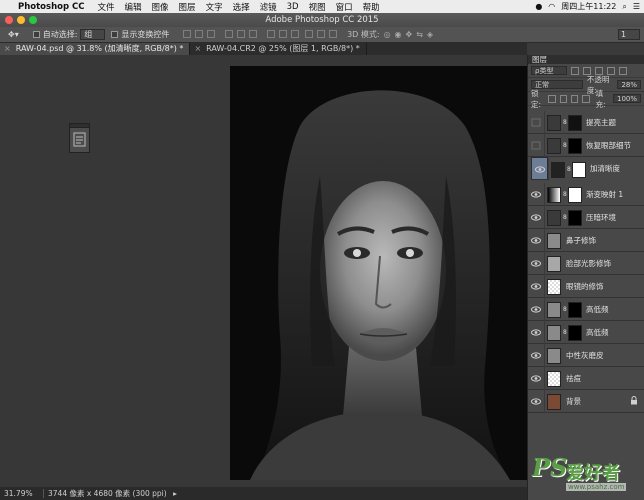 The height and width of the screenshot is (500, 644). I want to click on menu-filter: 滤镜, so click(268, 7).